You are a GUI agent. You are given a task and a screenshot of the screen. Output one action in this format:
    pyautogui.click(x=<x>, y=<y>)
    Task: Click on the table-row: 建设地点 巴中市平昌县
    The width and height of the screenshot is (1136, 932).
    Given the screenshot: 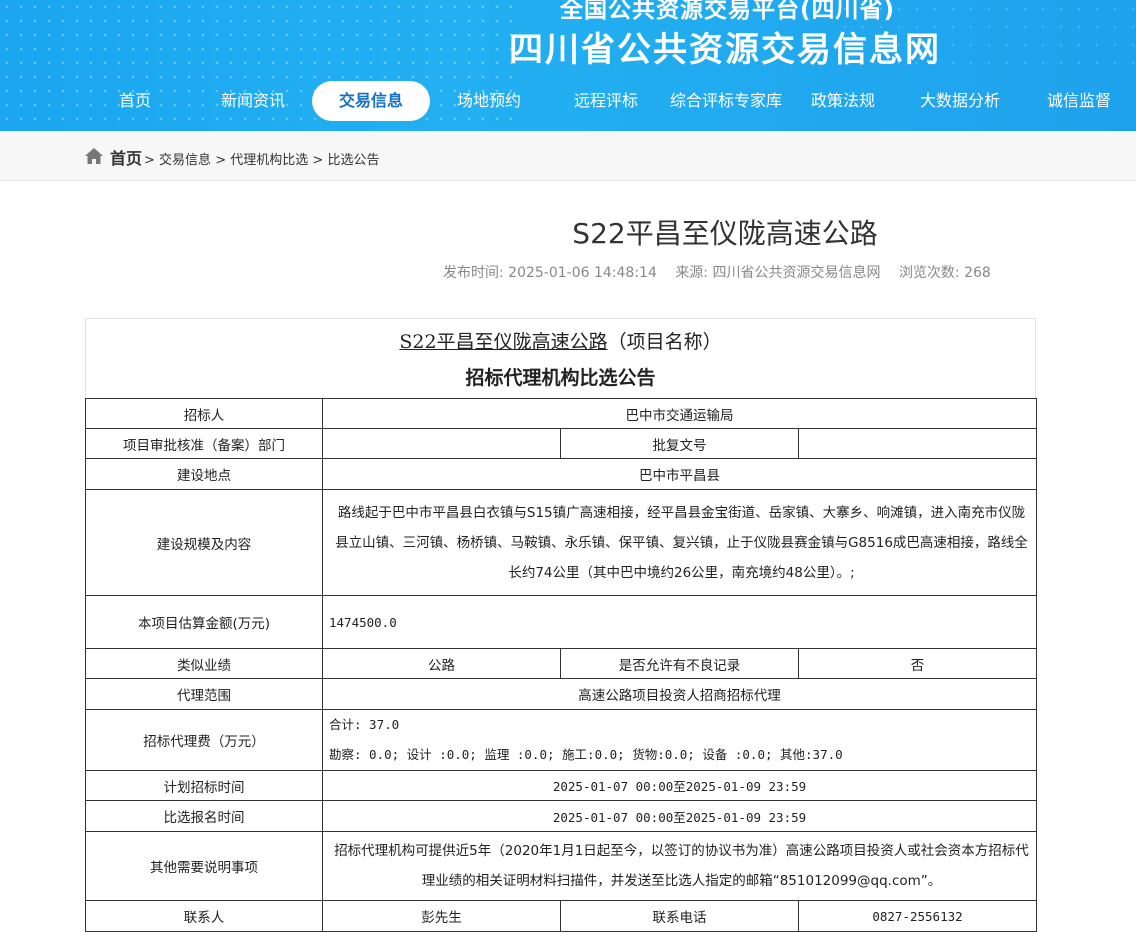 What is the action you would take?
    pyautogui.click(x=561, y=474)
    